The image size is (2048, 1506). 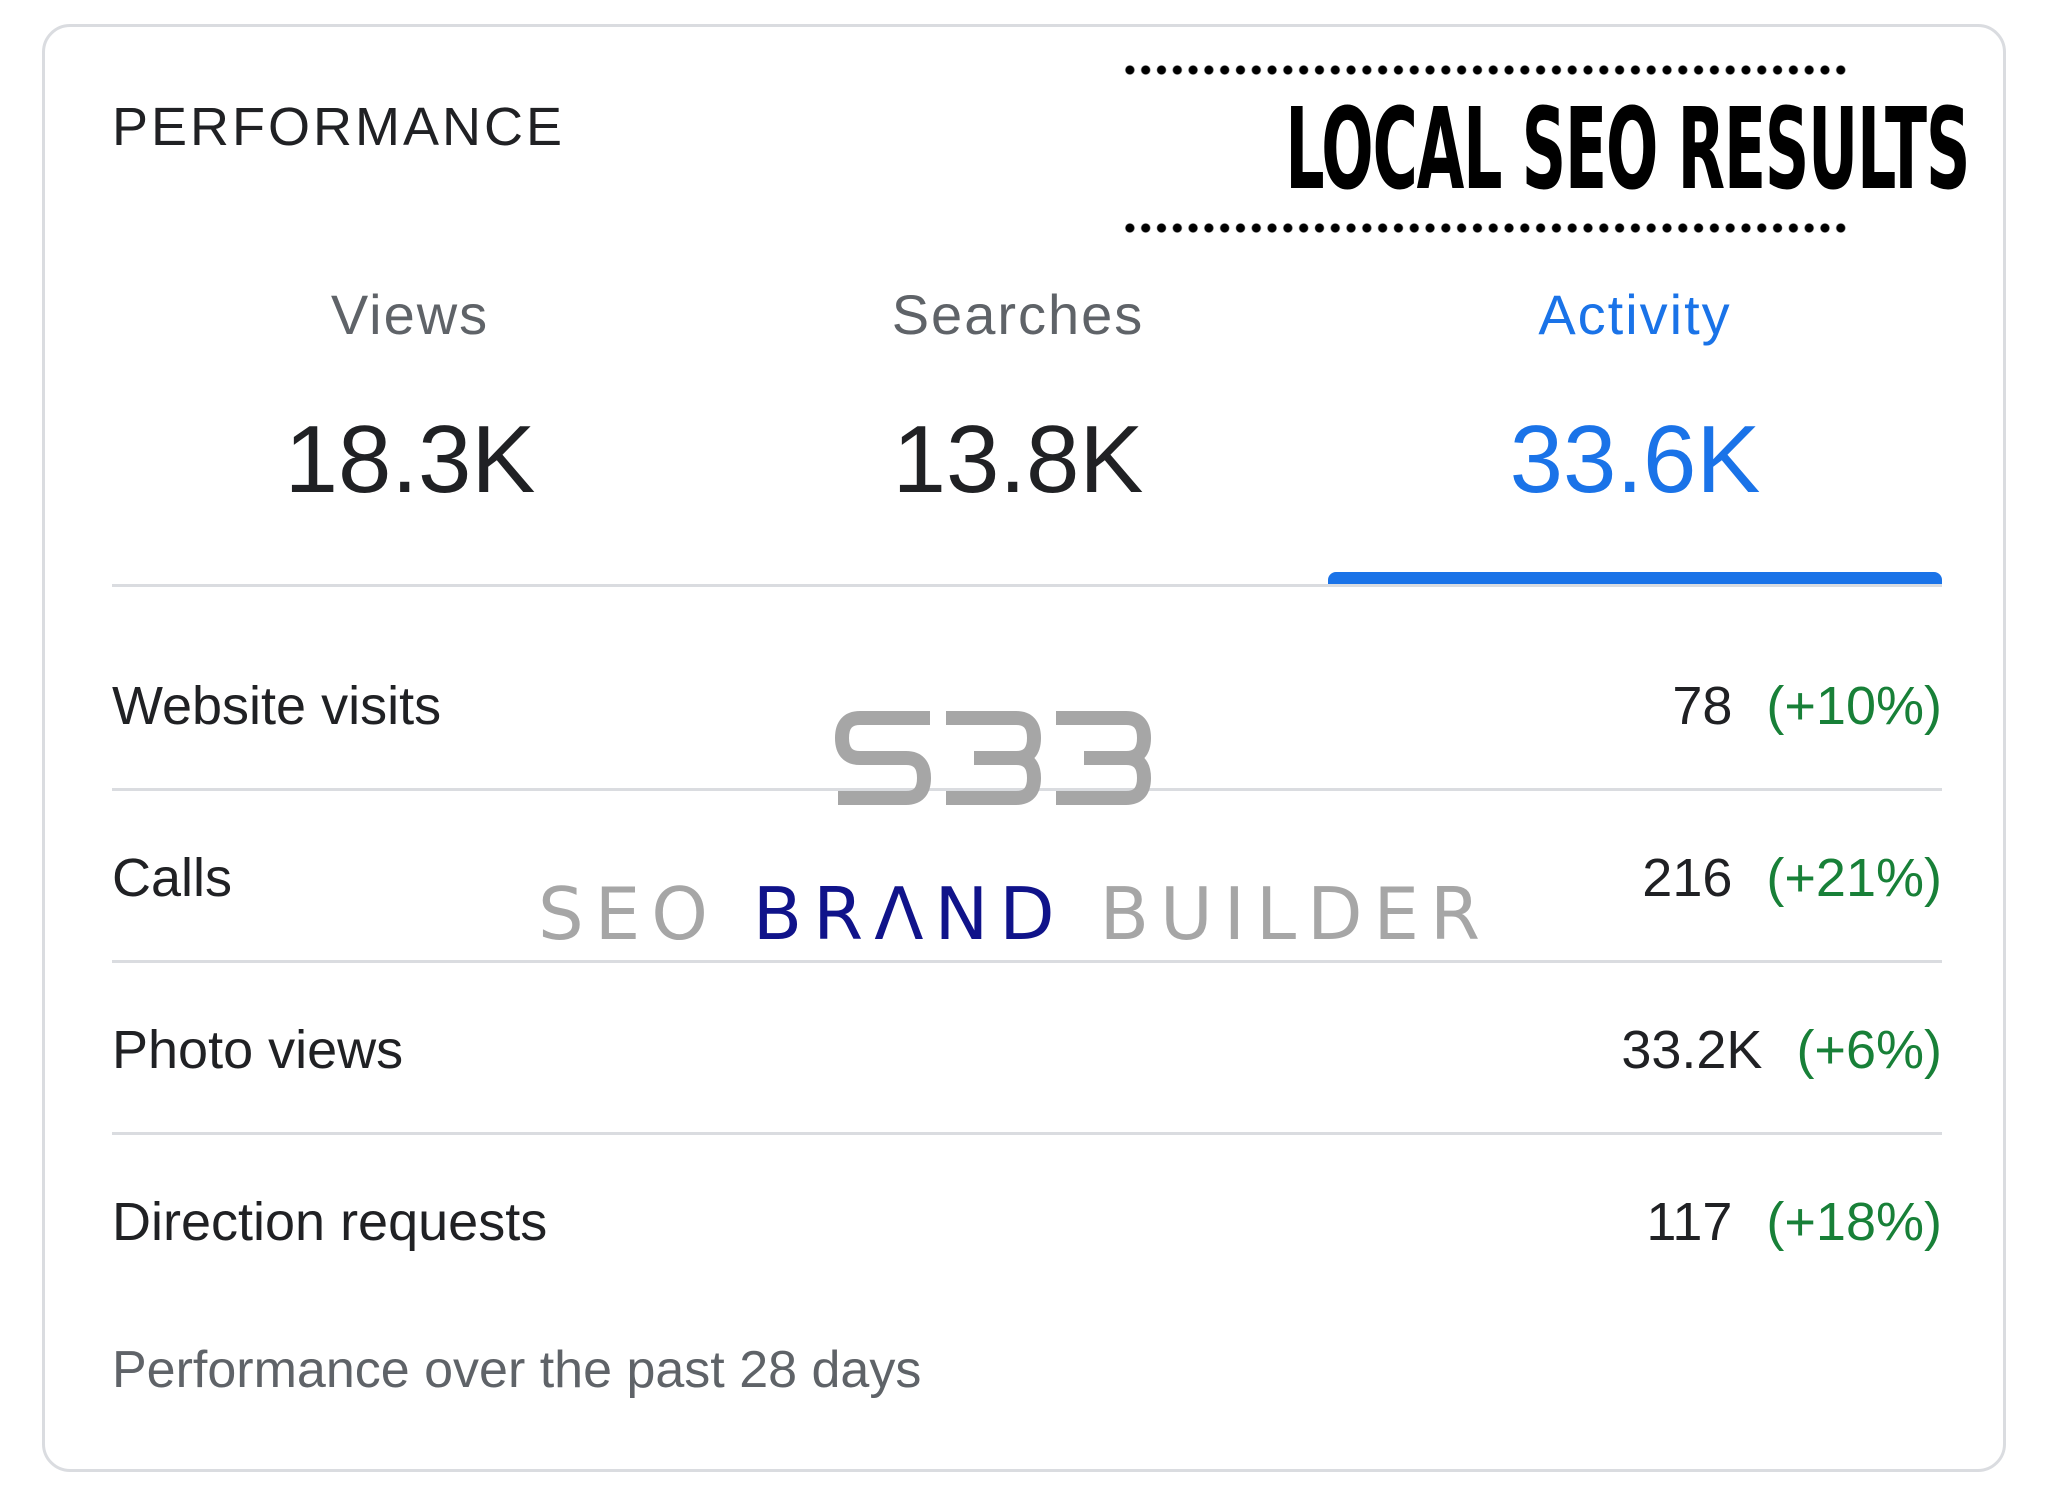 What do you see at coordinates (1027, 1222) in the screenshot?
I see `metric-row-direction-requests: Direction requests 117 (+18%)` at bounding box center [1027, 1222].